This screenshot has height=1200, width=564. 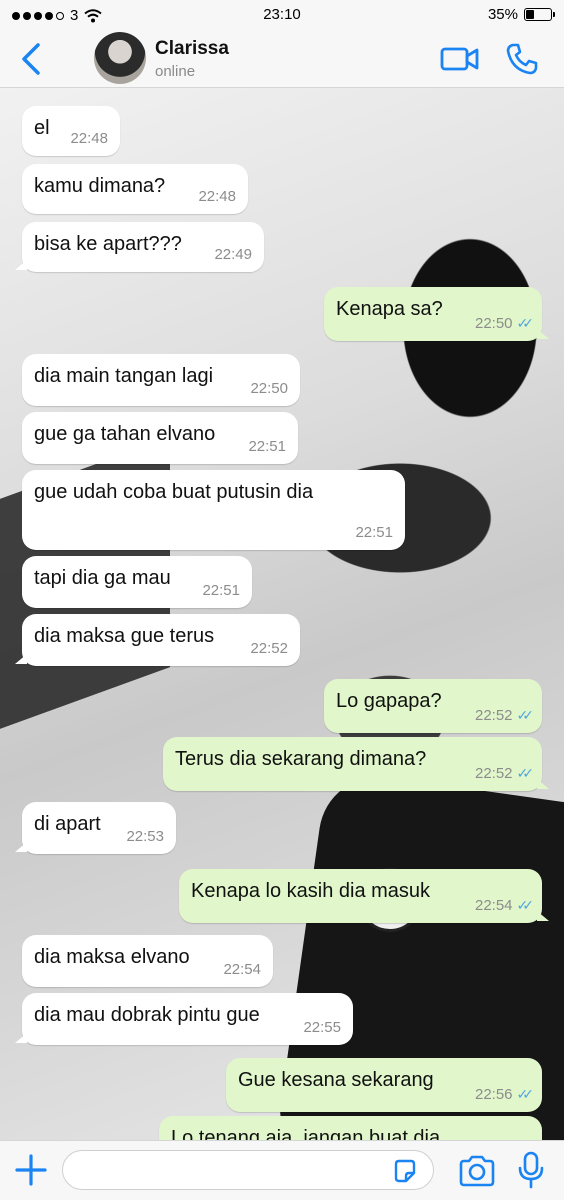 I want to click on sticker-icon, so click(x=405, y=1171).